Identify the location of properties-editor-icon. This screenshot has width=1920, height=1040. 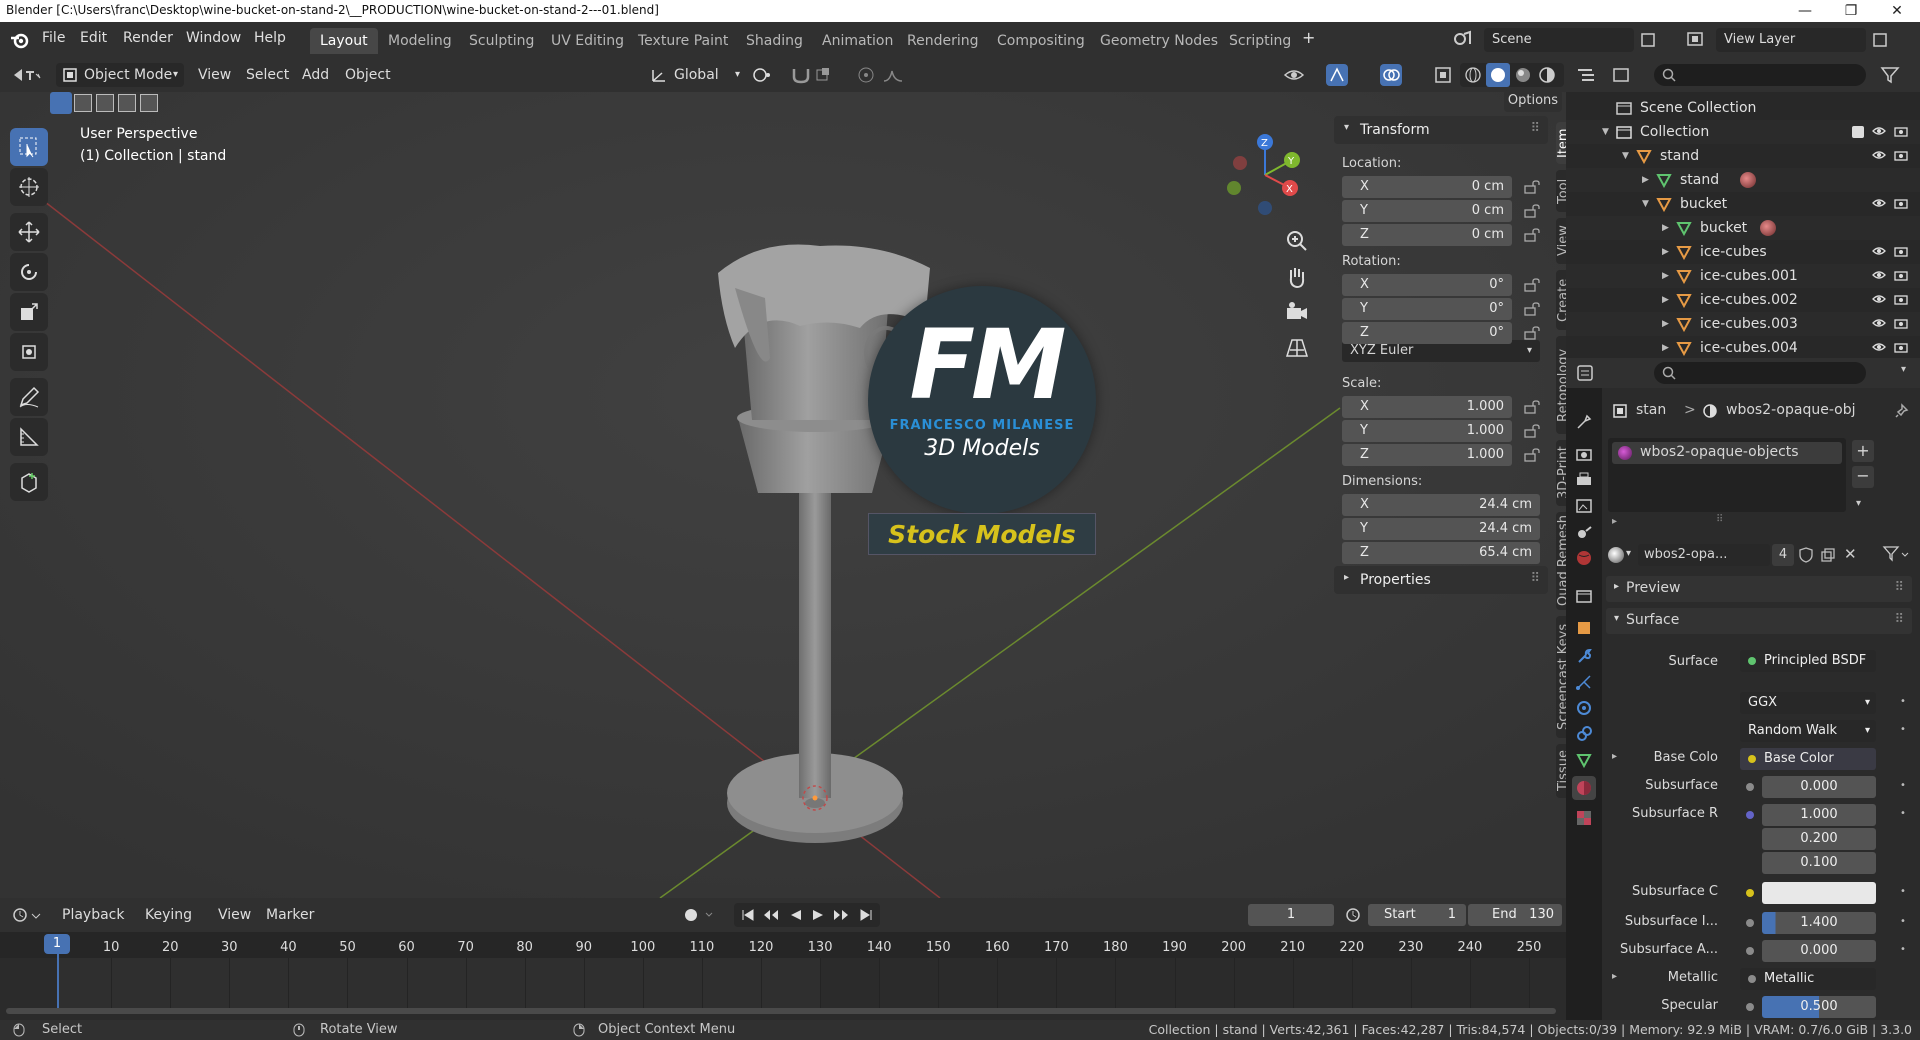
(1591, 373).